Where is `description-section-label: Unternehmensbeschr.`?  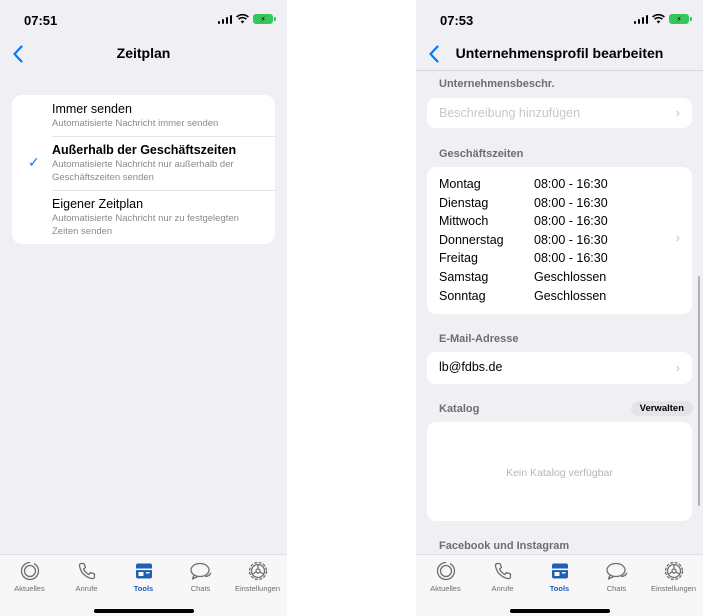 description-section-label: Unternehmensbeschr. is located at coordinates (497, 84).